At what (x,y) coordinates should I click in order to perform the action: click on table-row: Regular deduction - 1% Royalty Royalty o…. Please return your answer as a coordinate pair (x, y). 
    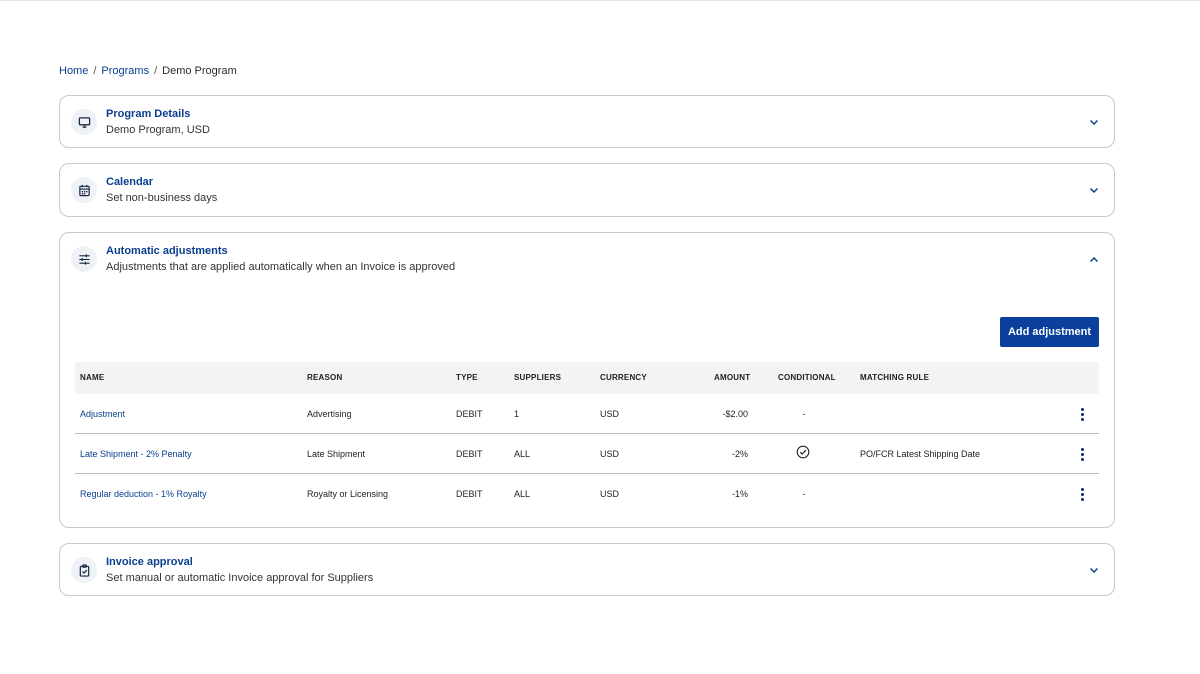
    Looking at the image, I should click on (587, 494).